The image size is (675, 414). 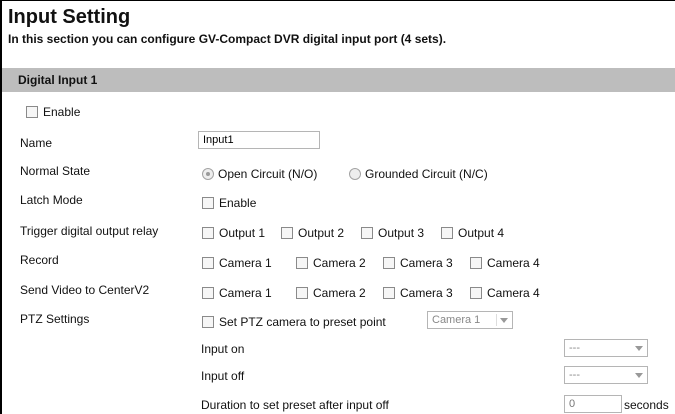 I want to click on record-camera-4-option: Camera 4, so click(x=505, y=263).